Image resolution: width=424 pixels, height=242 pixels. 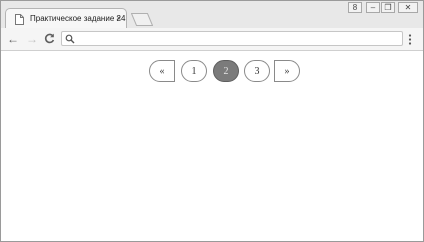 I want to click on title-bar: Практическое задание 24 × 8 – ❐ ✕, so click(x=212, y=14).